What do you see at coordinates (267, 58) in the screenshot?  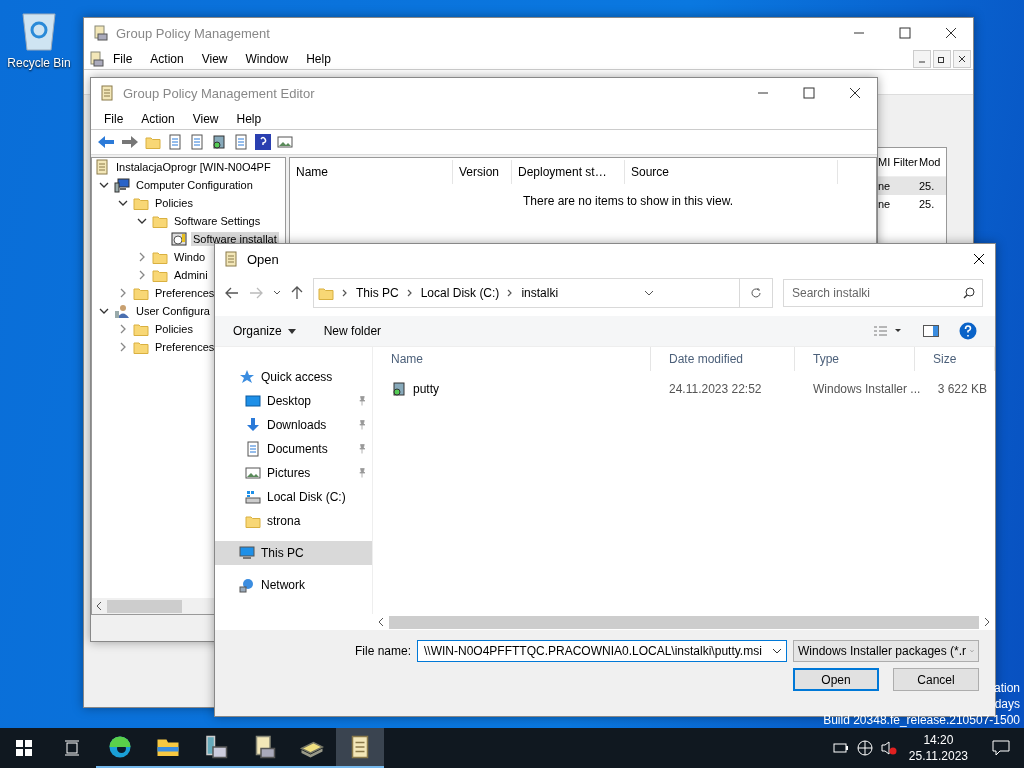 I see `menu-item: Window` at bounding box center [267, 58].